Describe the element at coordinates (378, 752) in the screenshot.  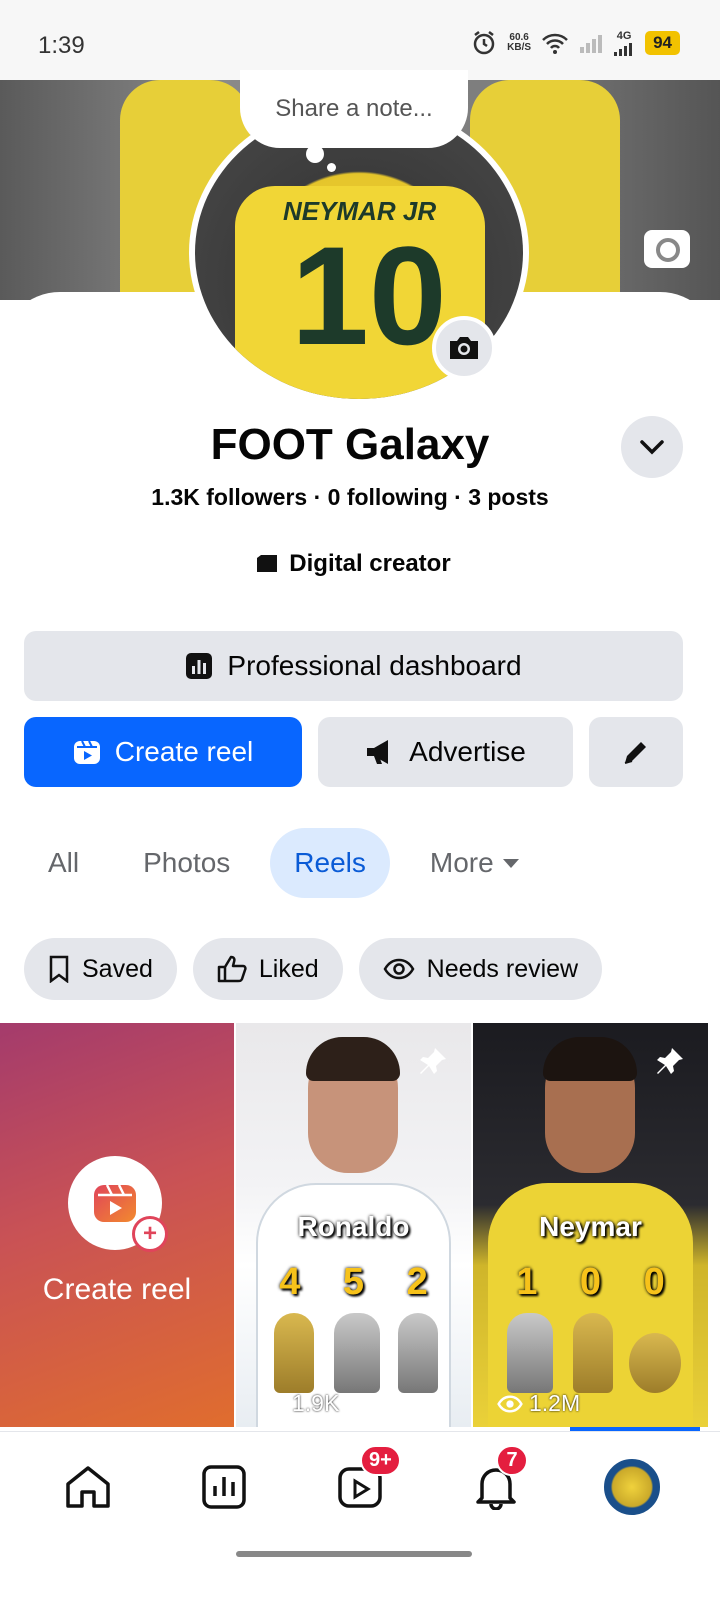
I see `megaphone-icon` at that location.